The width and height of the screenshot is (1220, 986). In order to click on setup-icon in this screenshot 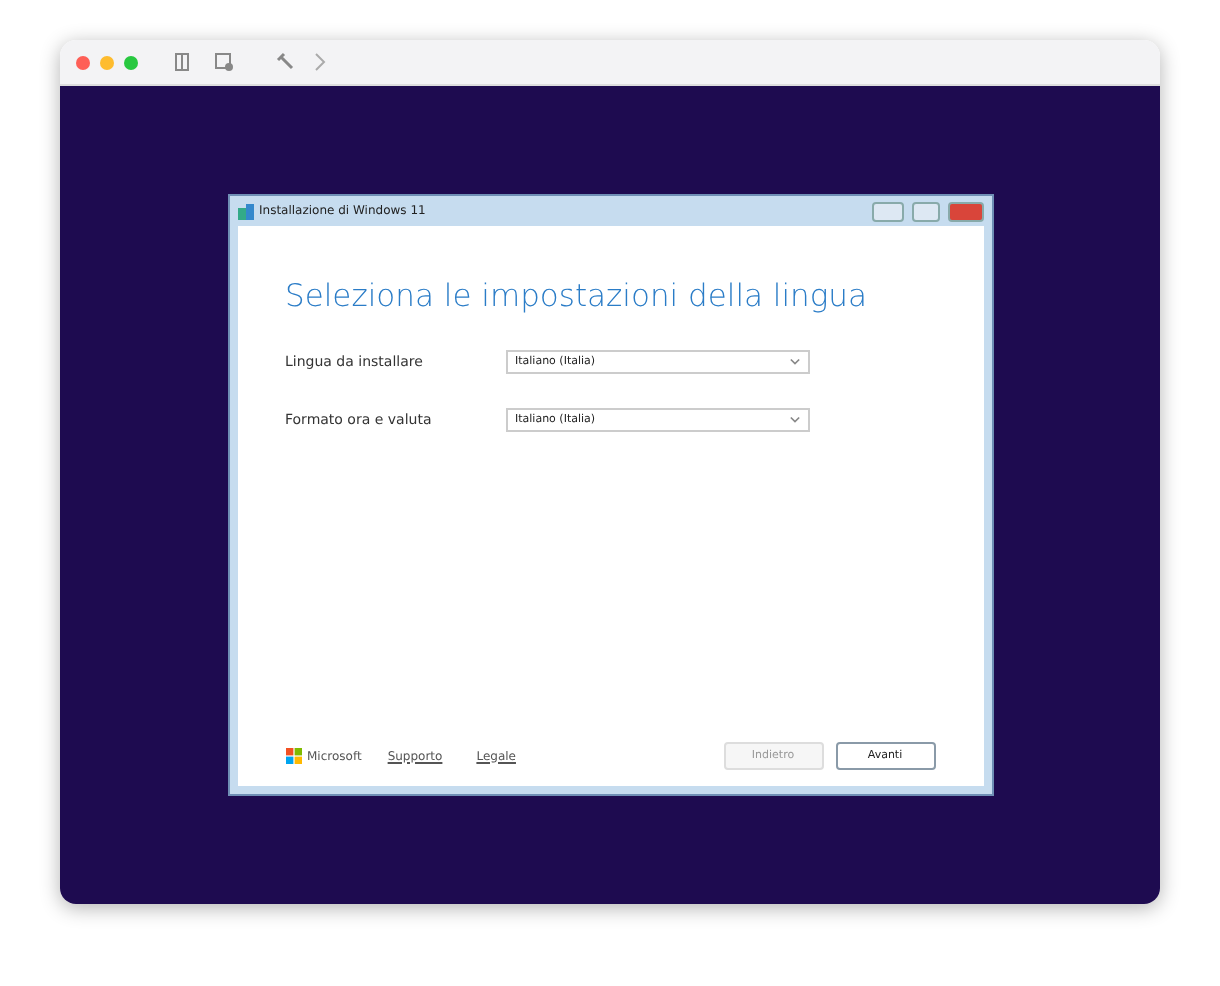, I will do `click(245, 211)`.